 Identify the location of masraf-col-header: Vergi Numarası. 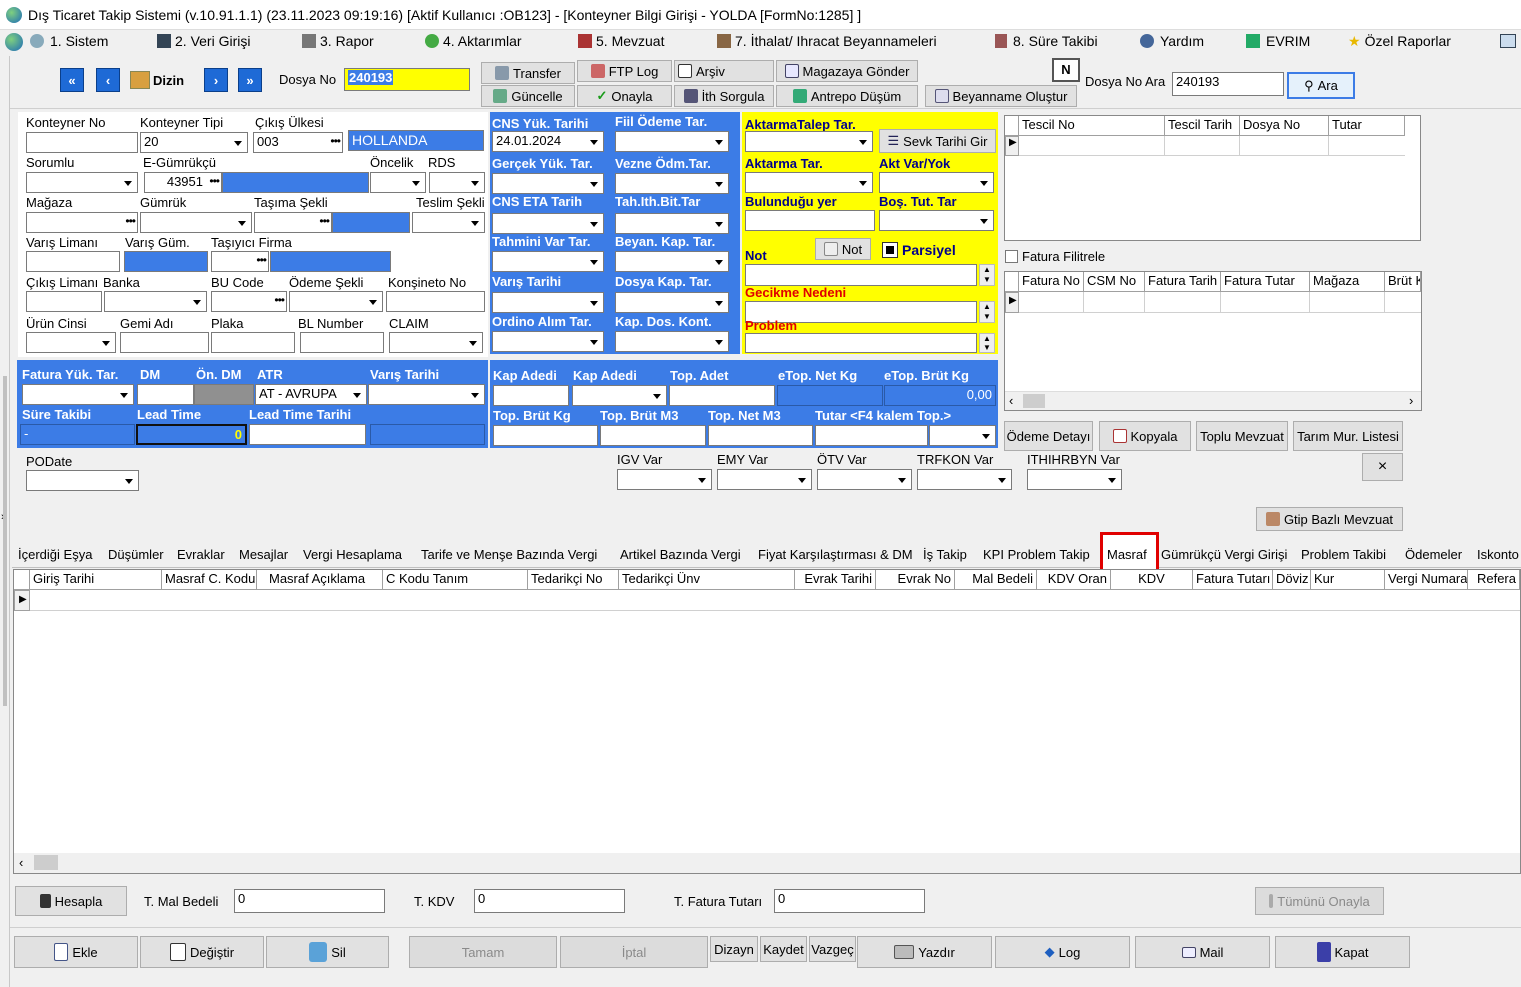
(1426, 580).